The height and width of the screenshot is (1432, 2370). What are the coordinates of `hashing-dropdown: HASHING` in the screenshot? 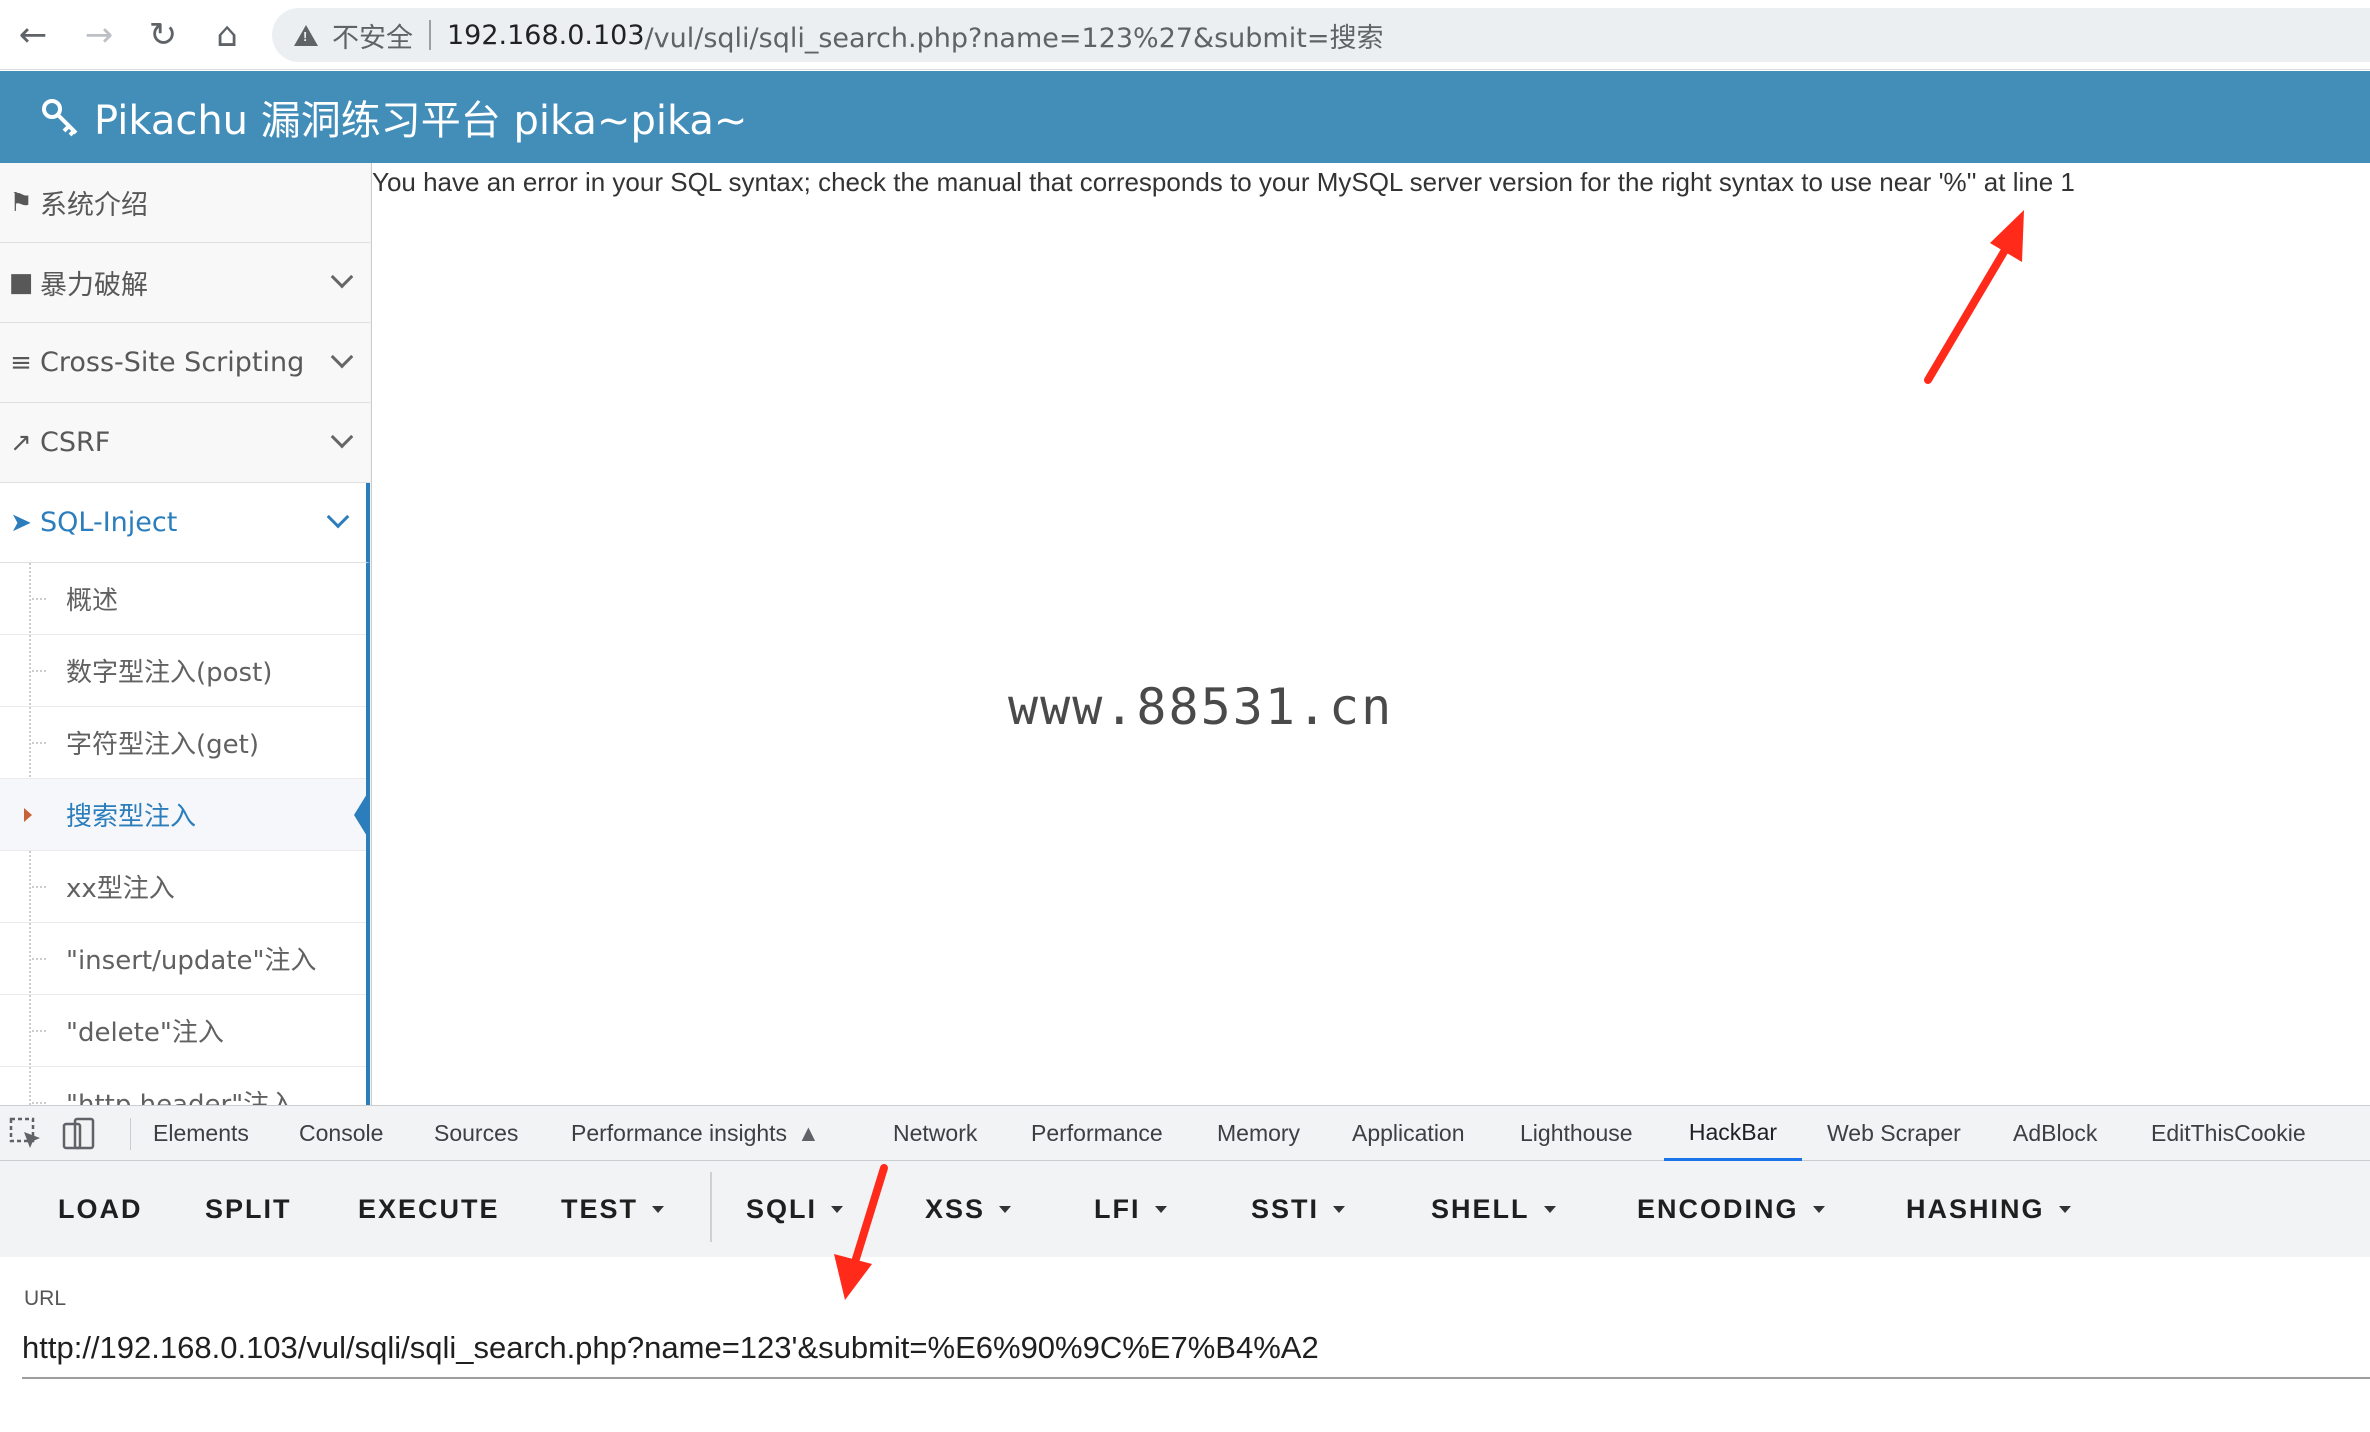 It's located at (1988, 1209).